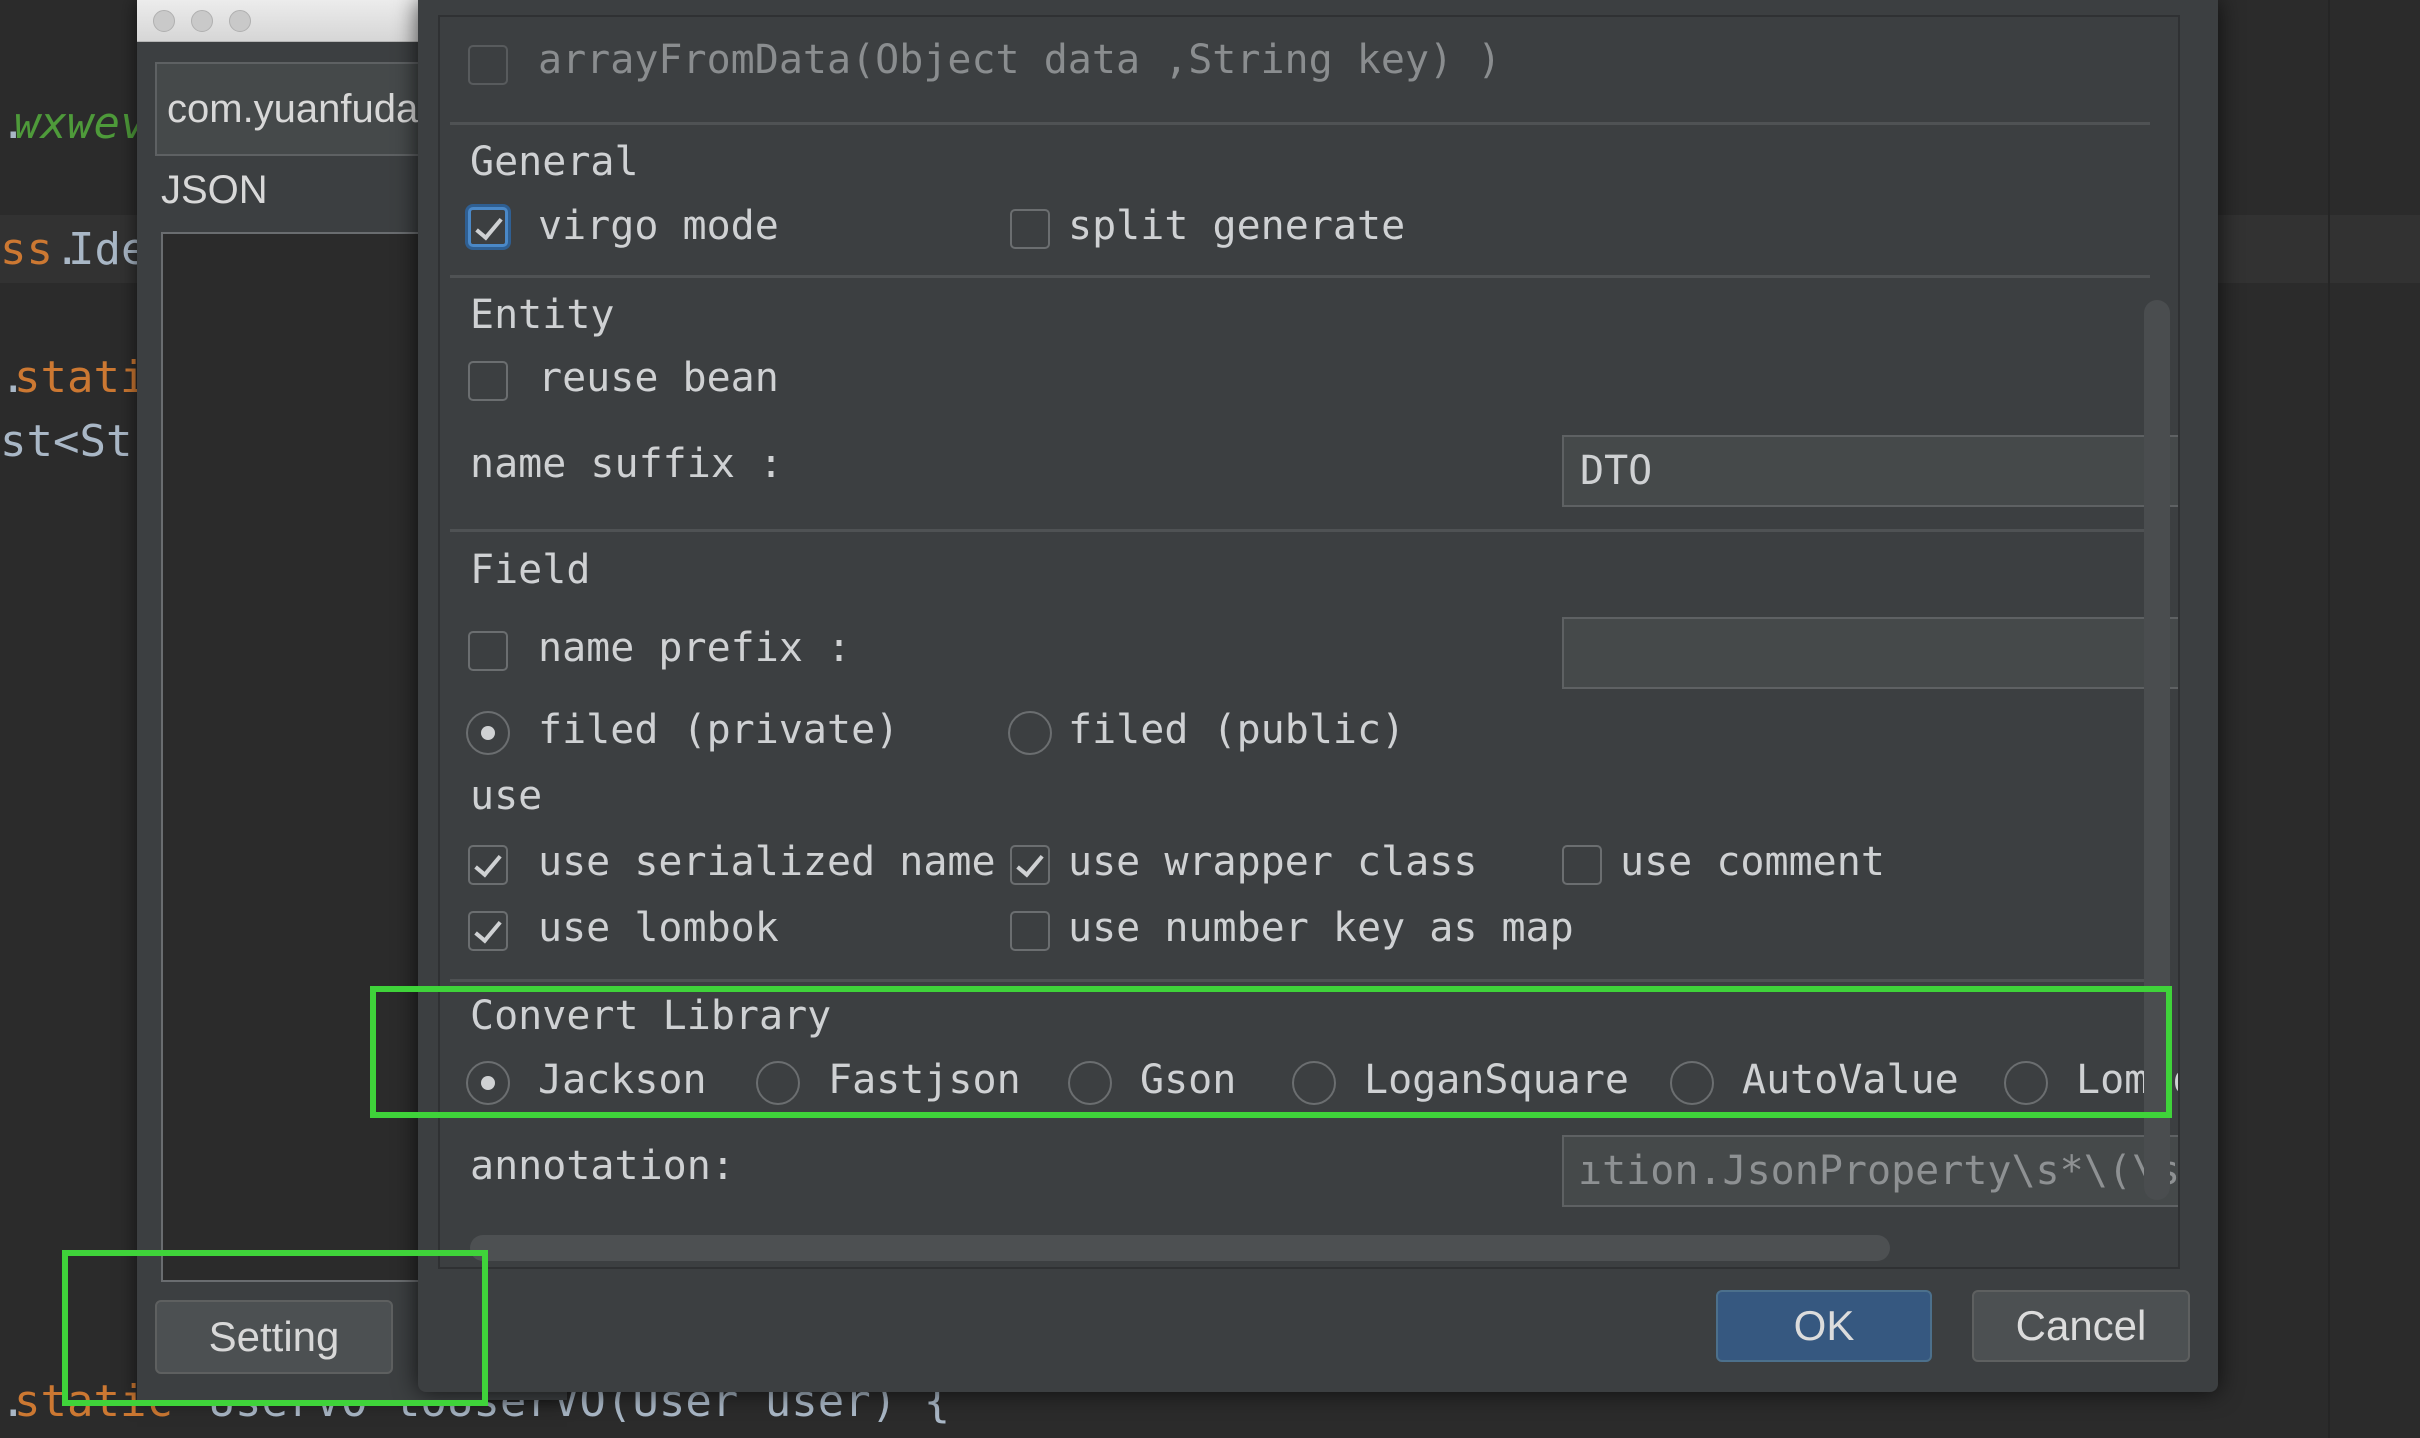  Describe the element at coordinates (2081, 1326) in the screenshot. I see `cancel-button: Cancel` at that location.